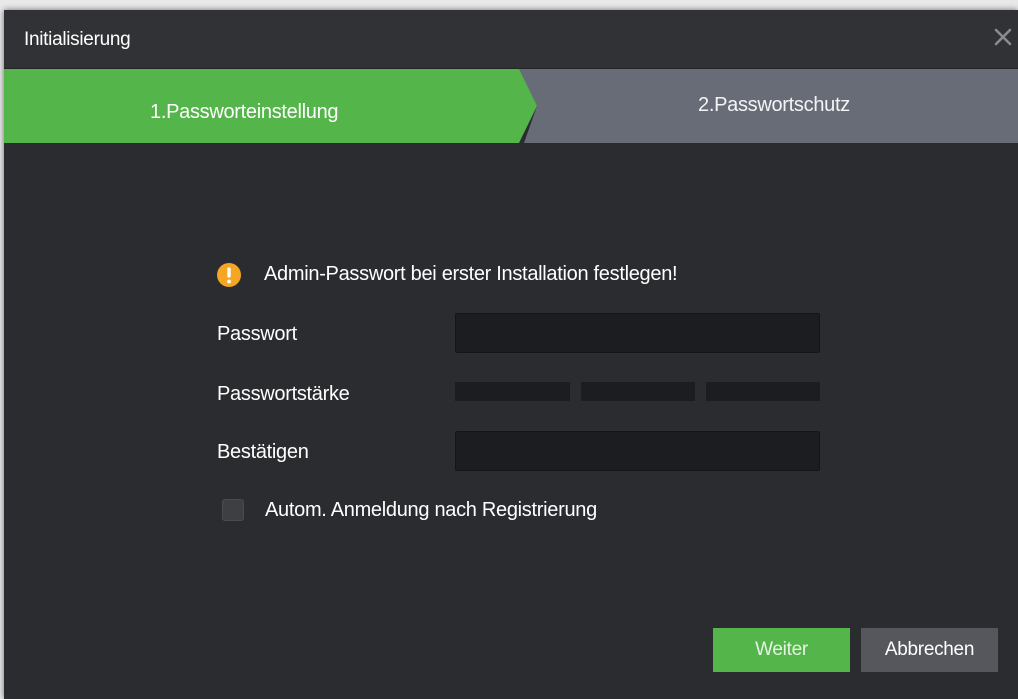 This screenshot has height=699, width=1018. Describe the element at coordinates (929, 650) in the screenshot. I see `cancel-button: Abbrechen` at that location.